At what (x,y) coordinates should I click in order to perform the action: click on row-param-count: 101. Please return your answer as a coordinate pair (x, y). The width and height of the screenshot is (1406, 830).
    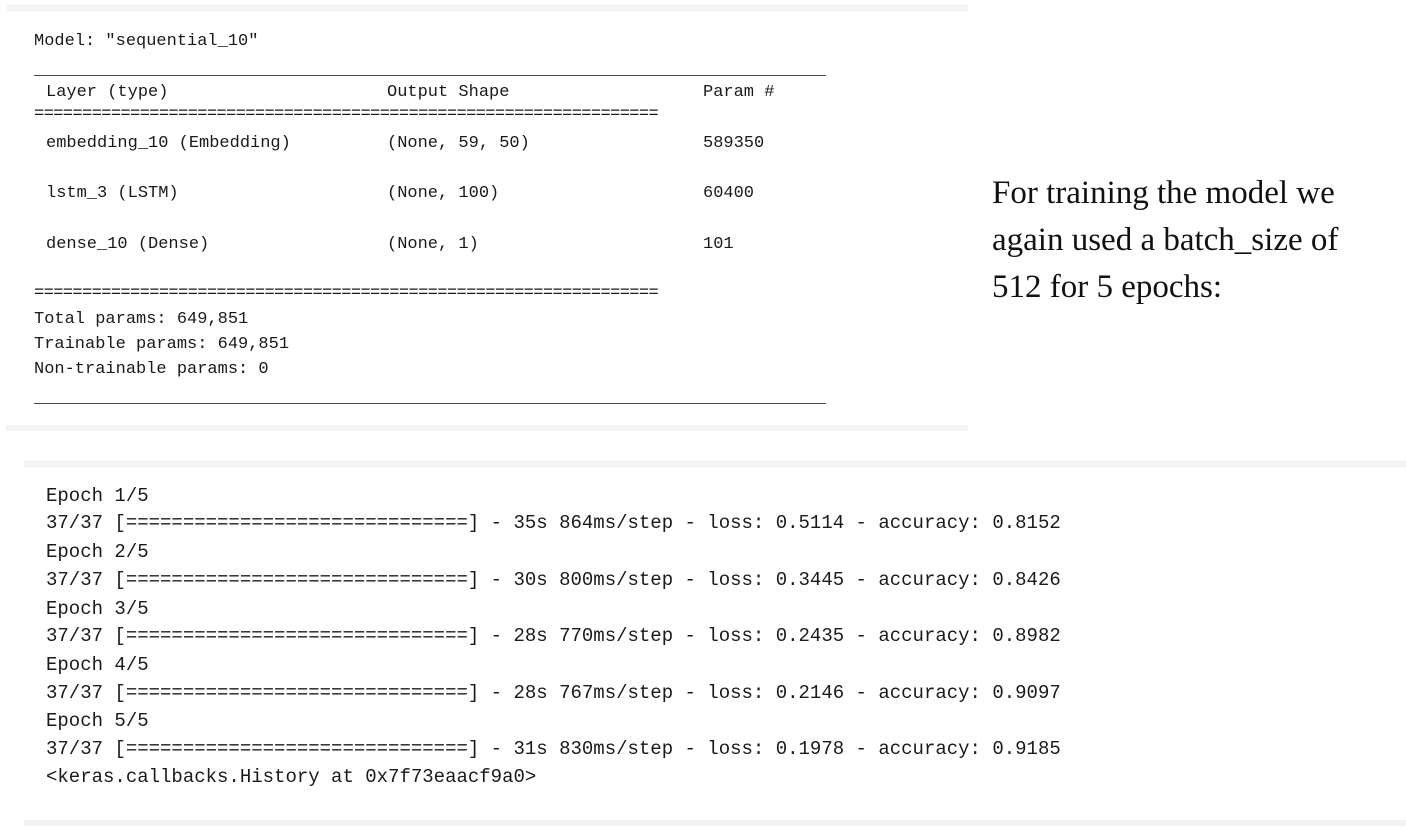
    Looking at the image, I should click on (718, 244).